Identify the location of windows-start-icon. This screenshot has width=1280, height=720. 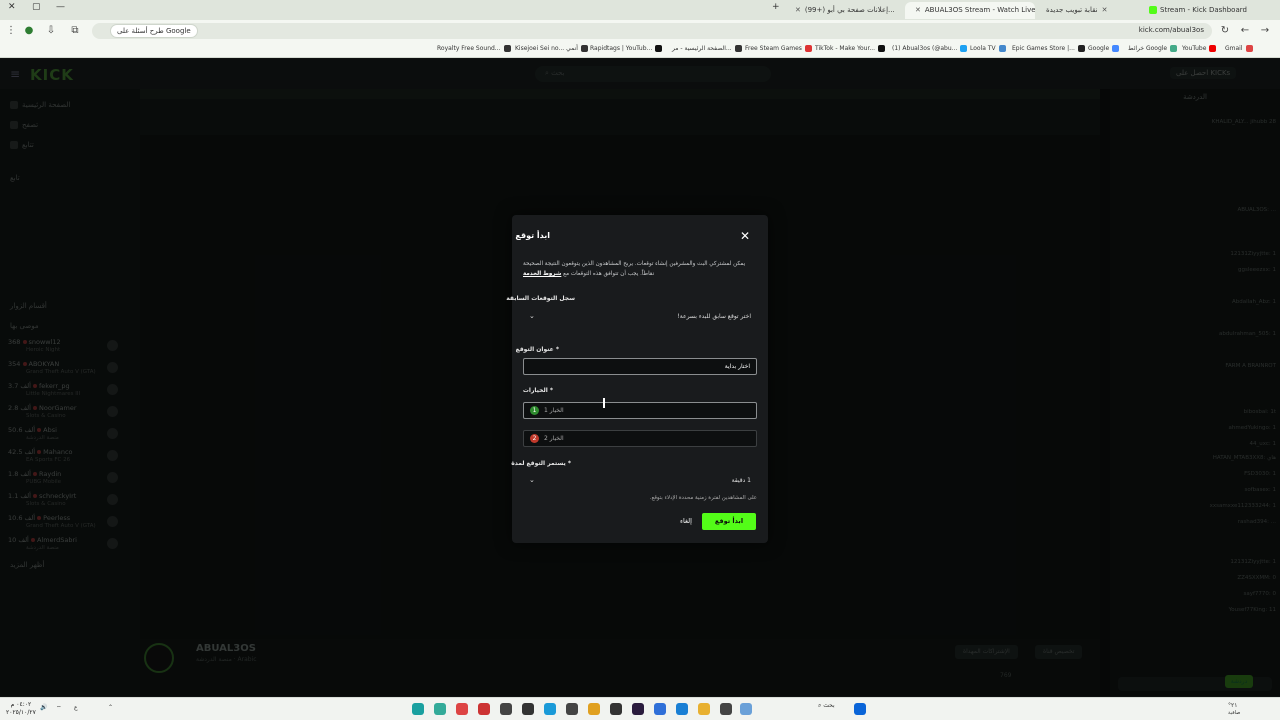
(860, 709).